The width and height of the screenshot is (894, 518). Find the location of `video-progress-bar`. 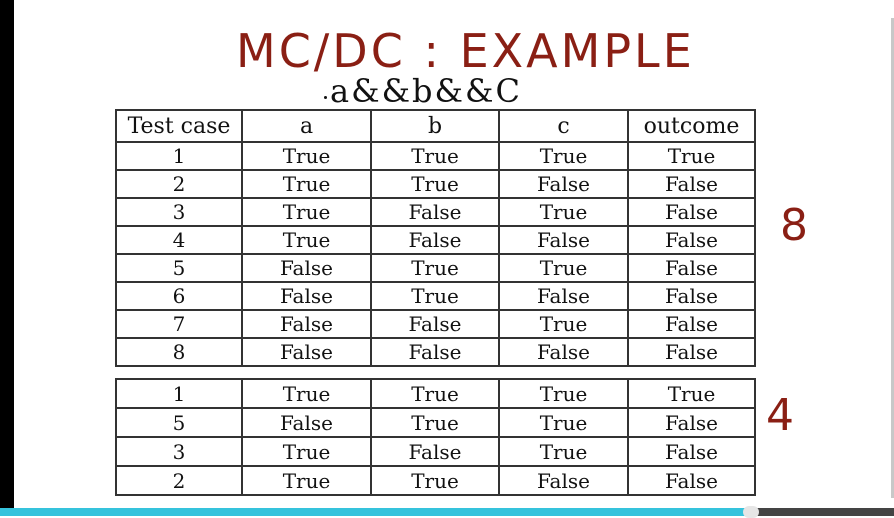

video-progress-bar is located at coordinates (447, 512).